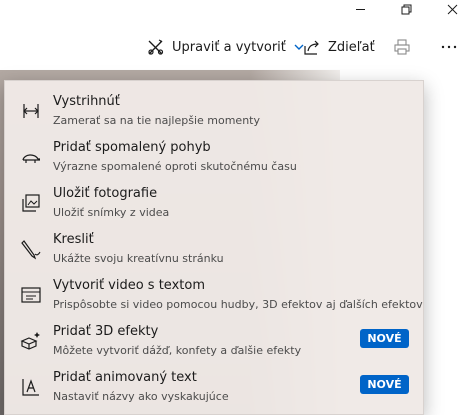 Image resolution: width=475 pixels, height=415 pixels. Describe the element at coordinates (449, 47) in the screenshot. I see `more-icon` at that location.